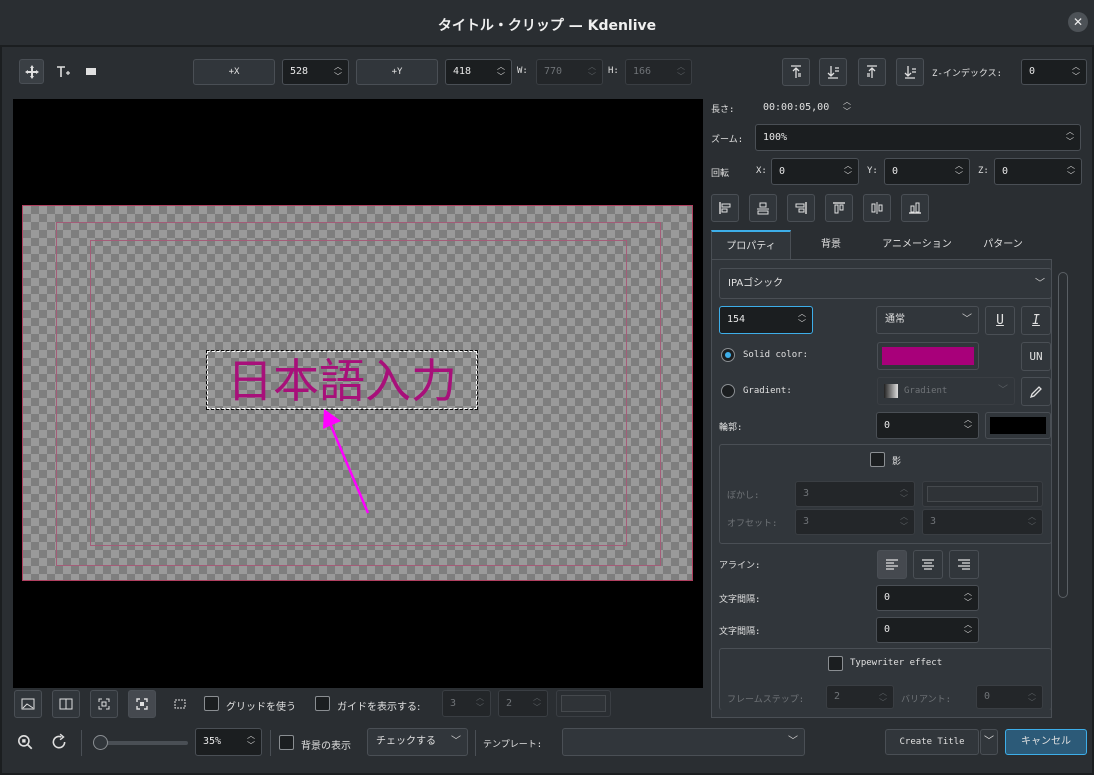 The image size is (1094, 775). I want to click on y-align-button: +Y, so click(397, 72).